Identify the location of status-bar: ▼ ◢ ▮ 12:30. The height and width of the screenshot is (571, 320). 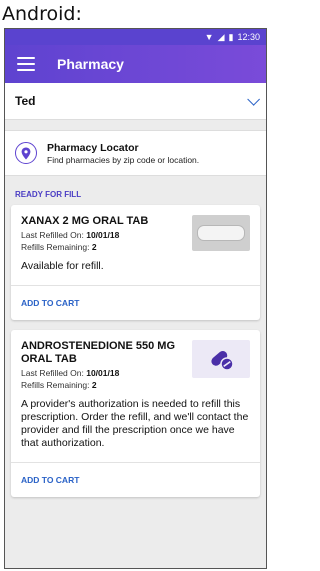
(135, 37).